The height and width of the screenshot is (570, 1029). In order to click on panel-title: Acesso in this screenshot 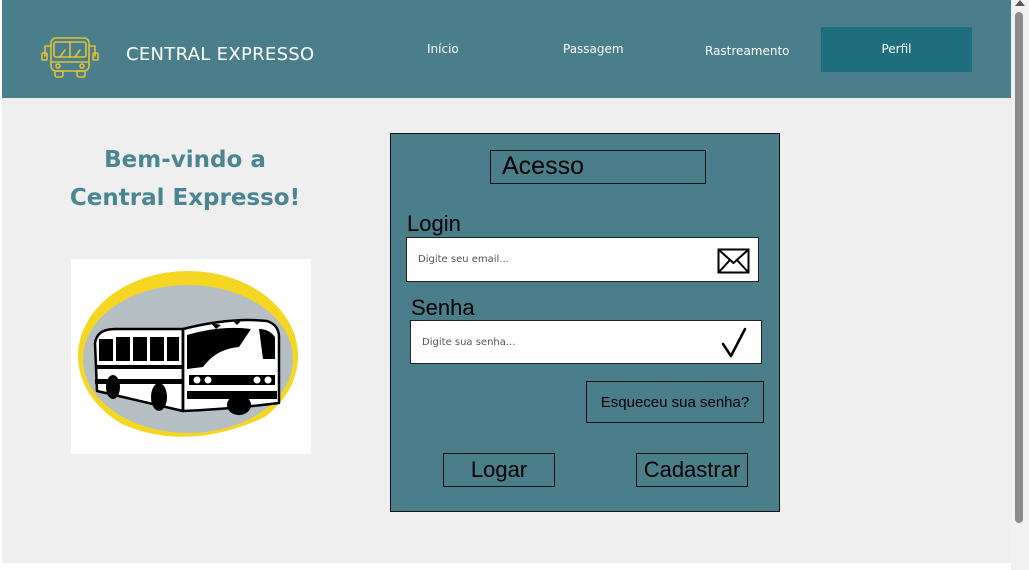, I will do `click(598, 167)`.